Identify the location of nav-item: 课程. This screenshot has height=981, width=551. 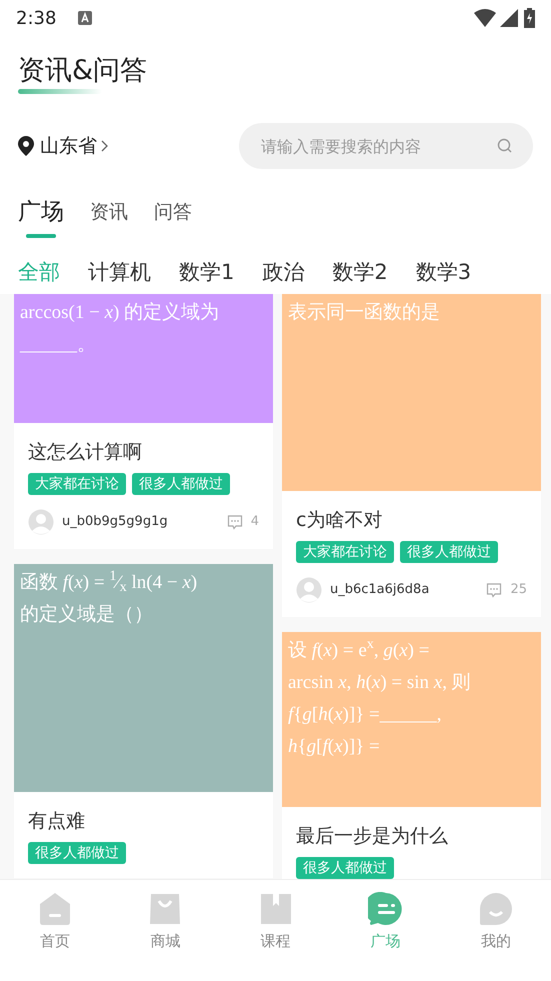
(275, 930).